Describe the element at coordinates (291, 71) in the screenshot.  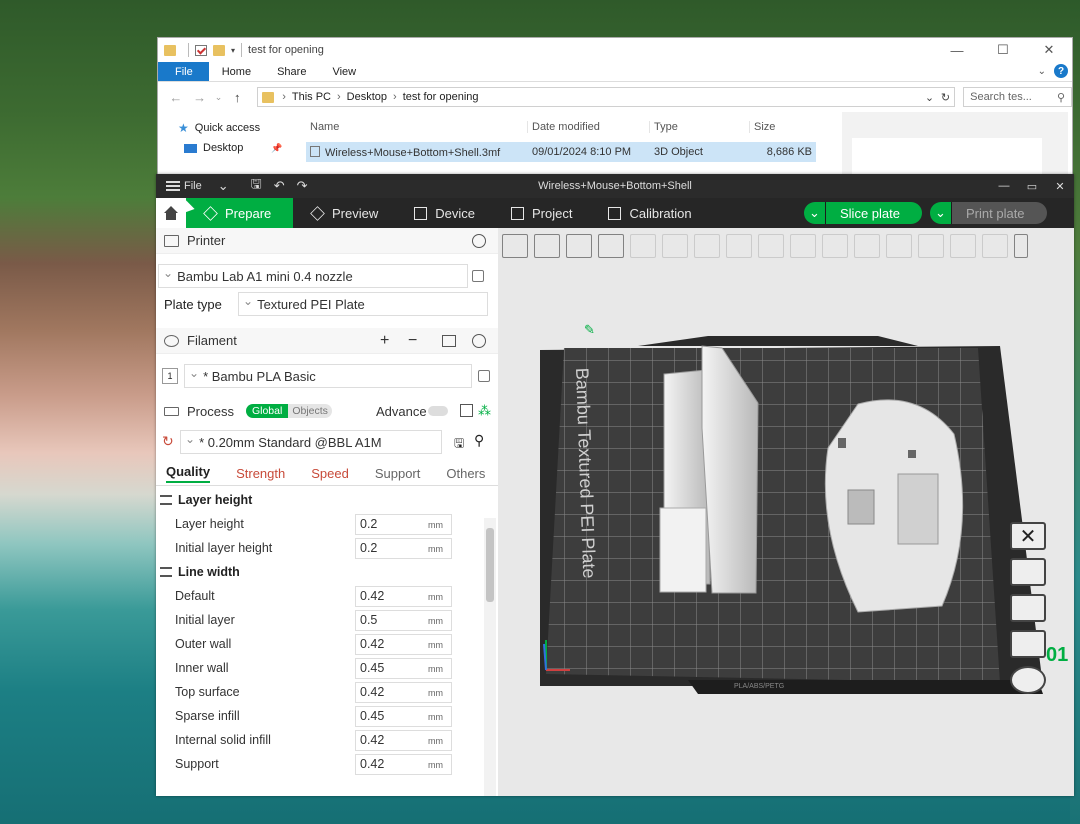
I see `tab-share: Share` at that location.